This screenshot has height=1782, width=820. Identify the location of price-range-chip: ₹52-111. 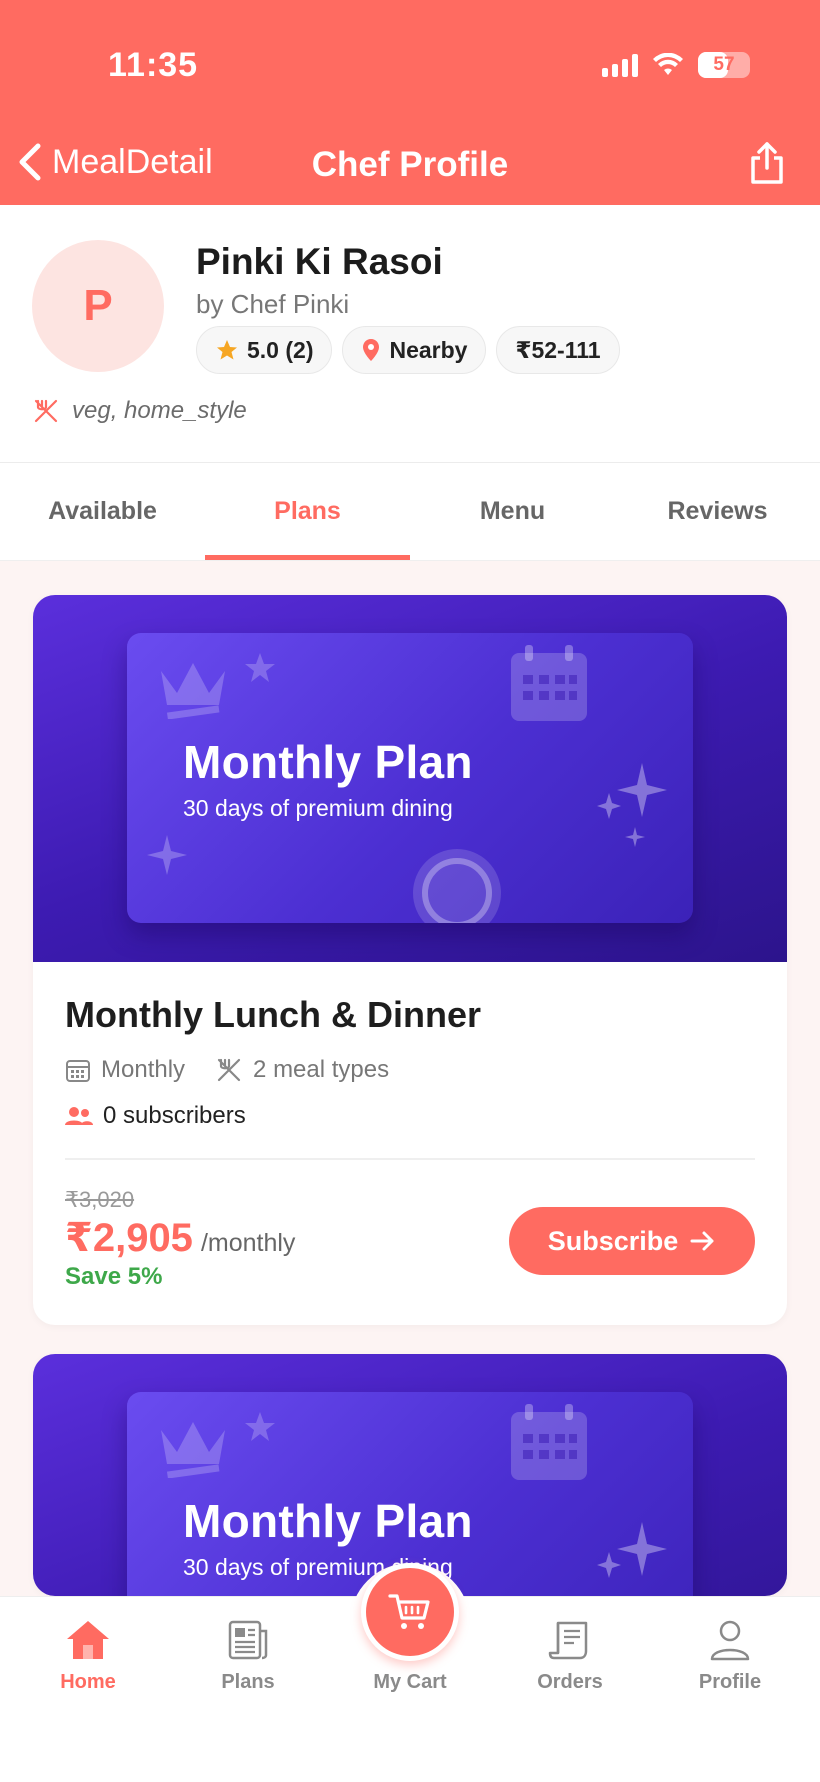
(558, 350).